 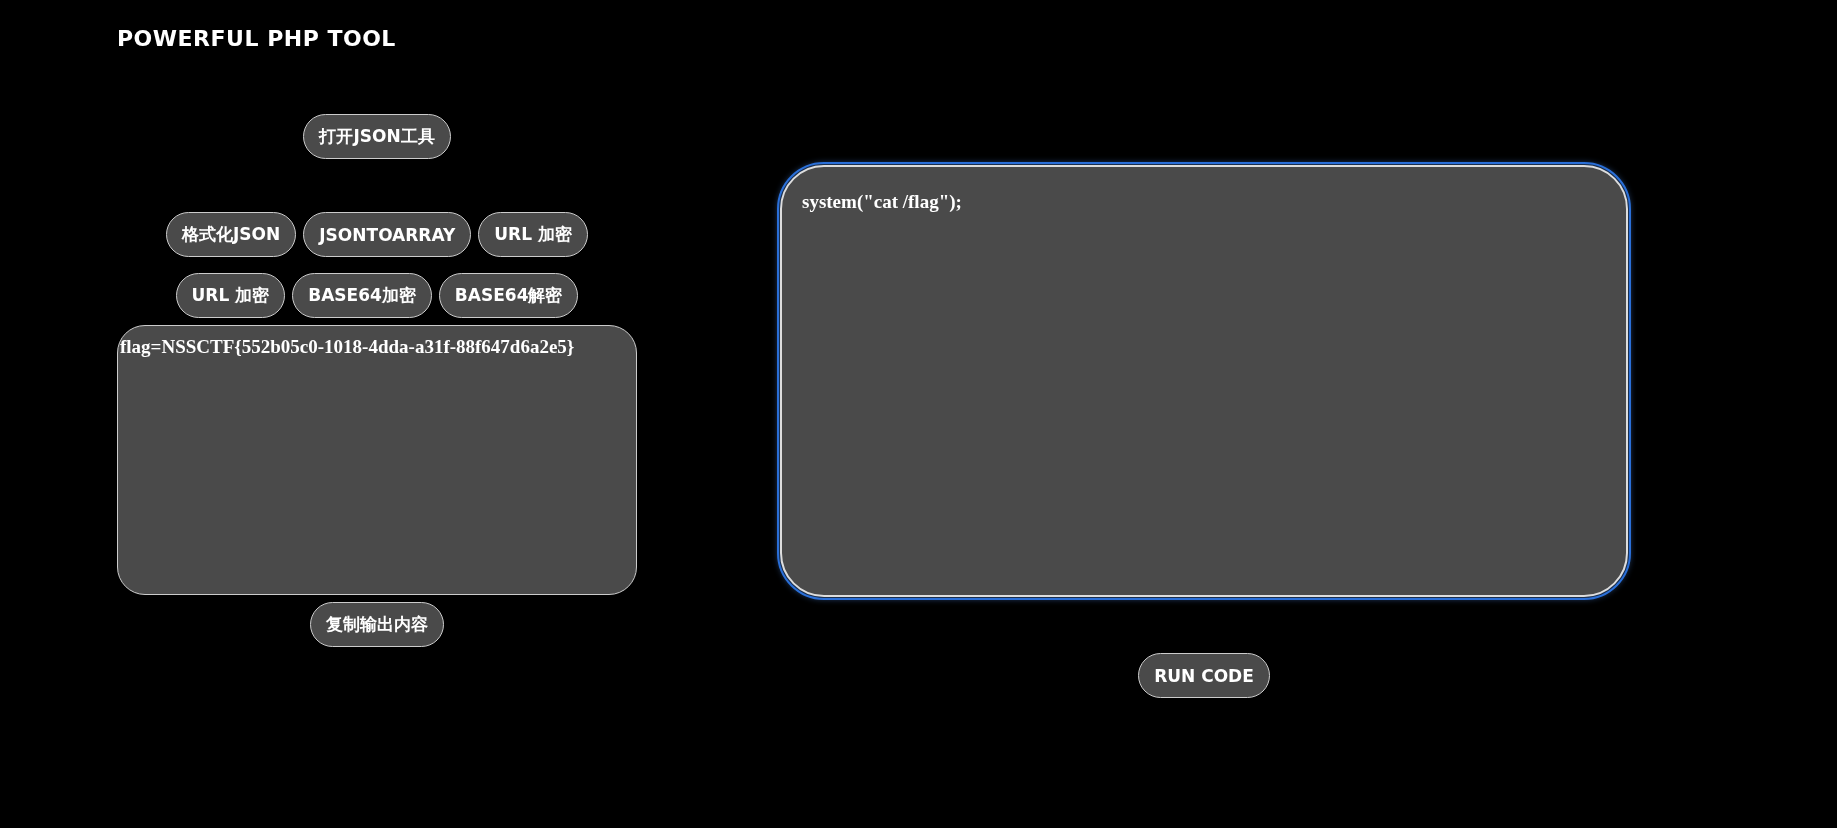 I want to click on page-title: POWERFUL PHP TOOL, so click(x=256, y=38).